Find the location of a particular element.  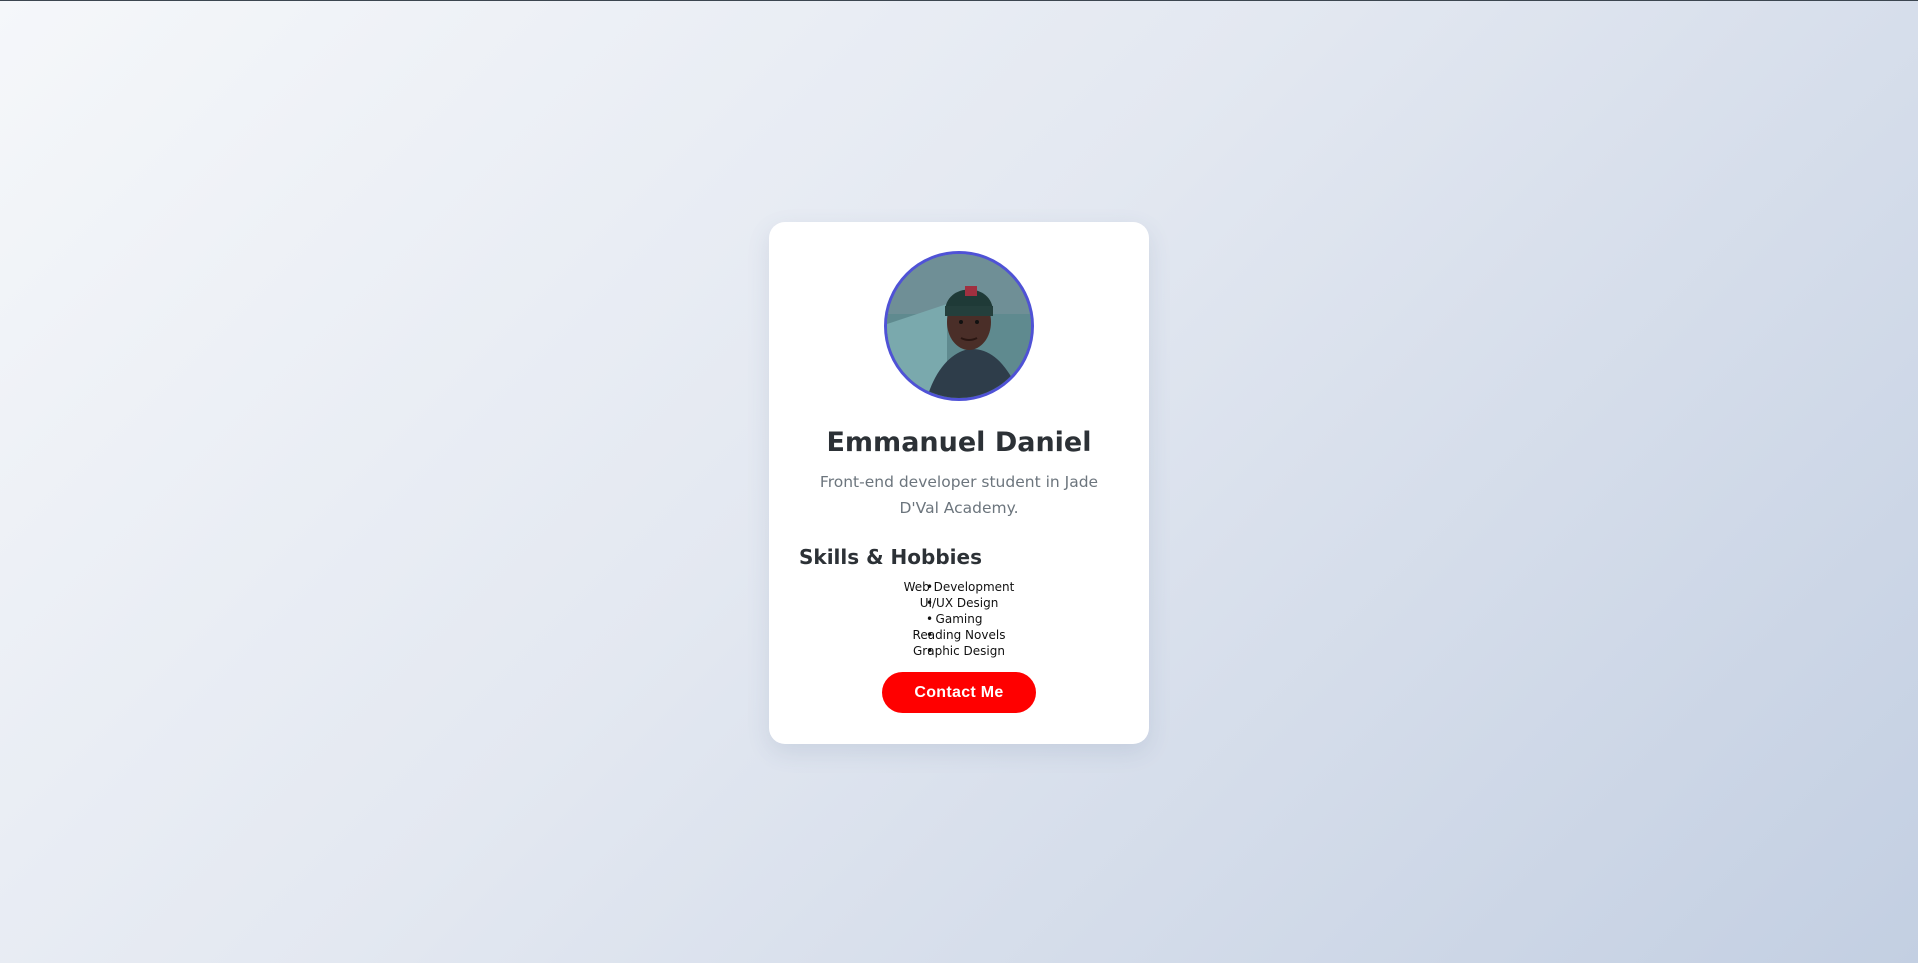

avatar-photo is located at coordinates (959, 326).